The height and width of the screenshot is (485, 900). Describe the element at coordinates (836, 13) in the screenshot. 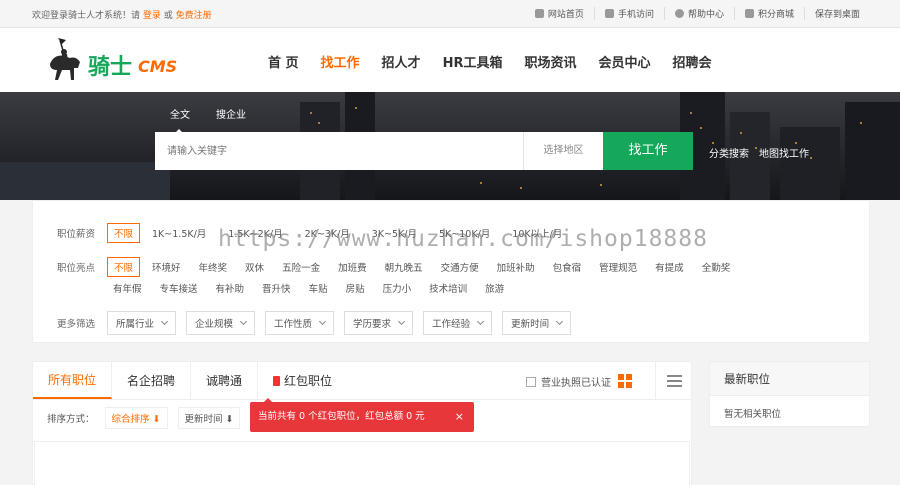

I see `save-desktop-link: 保存到桌面` at that location.